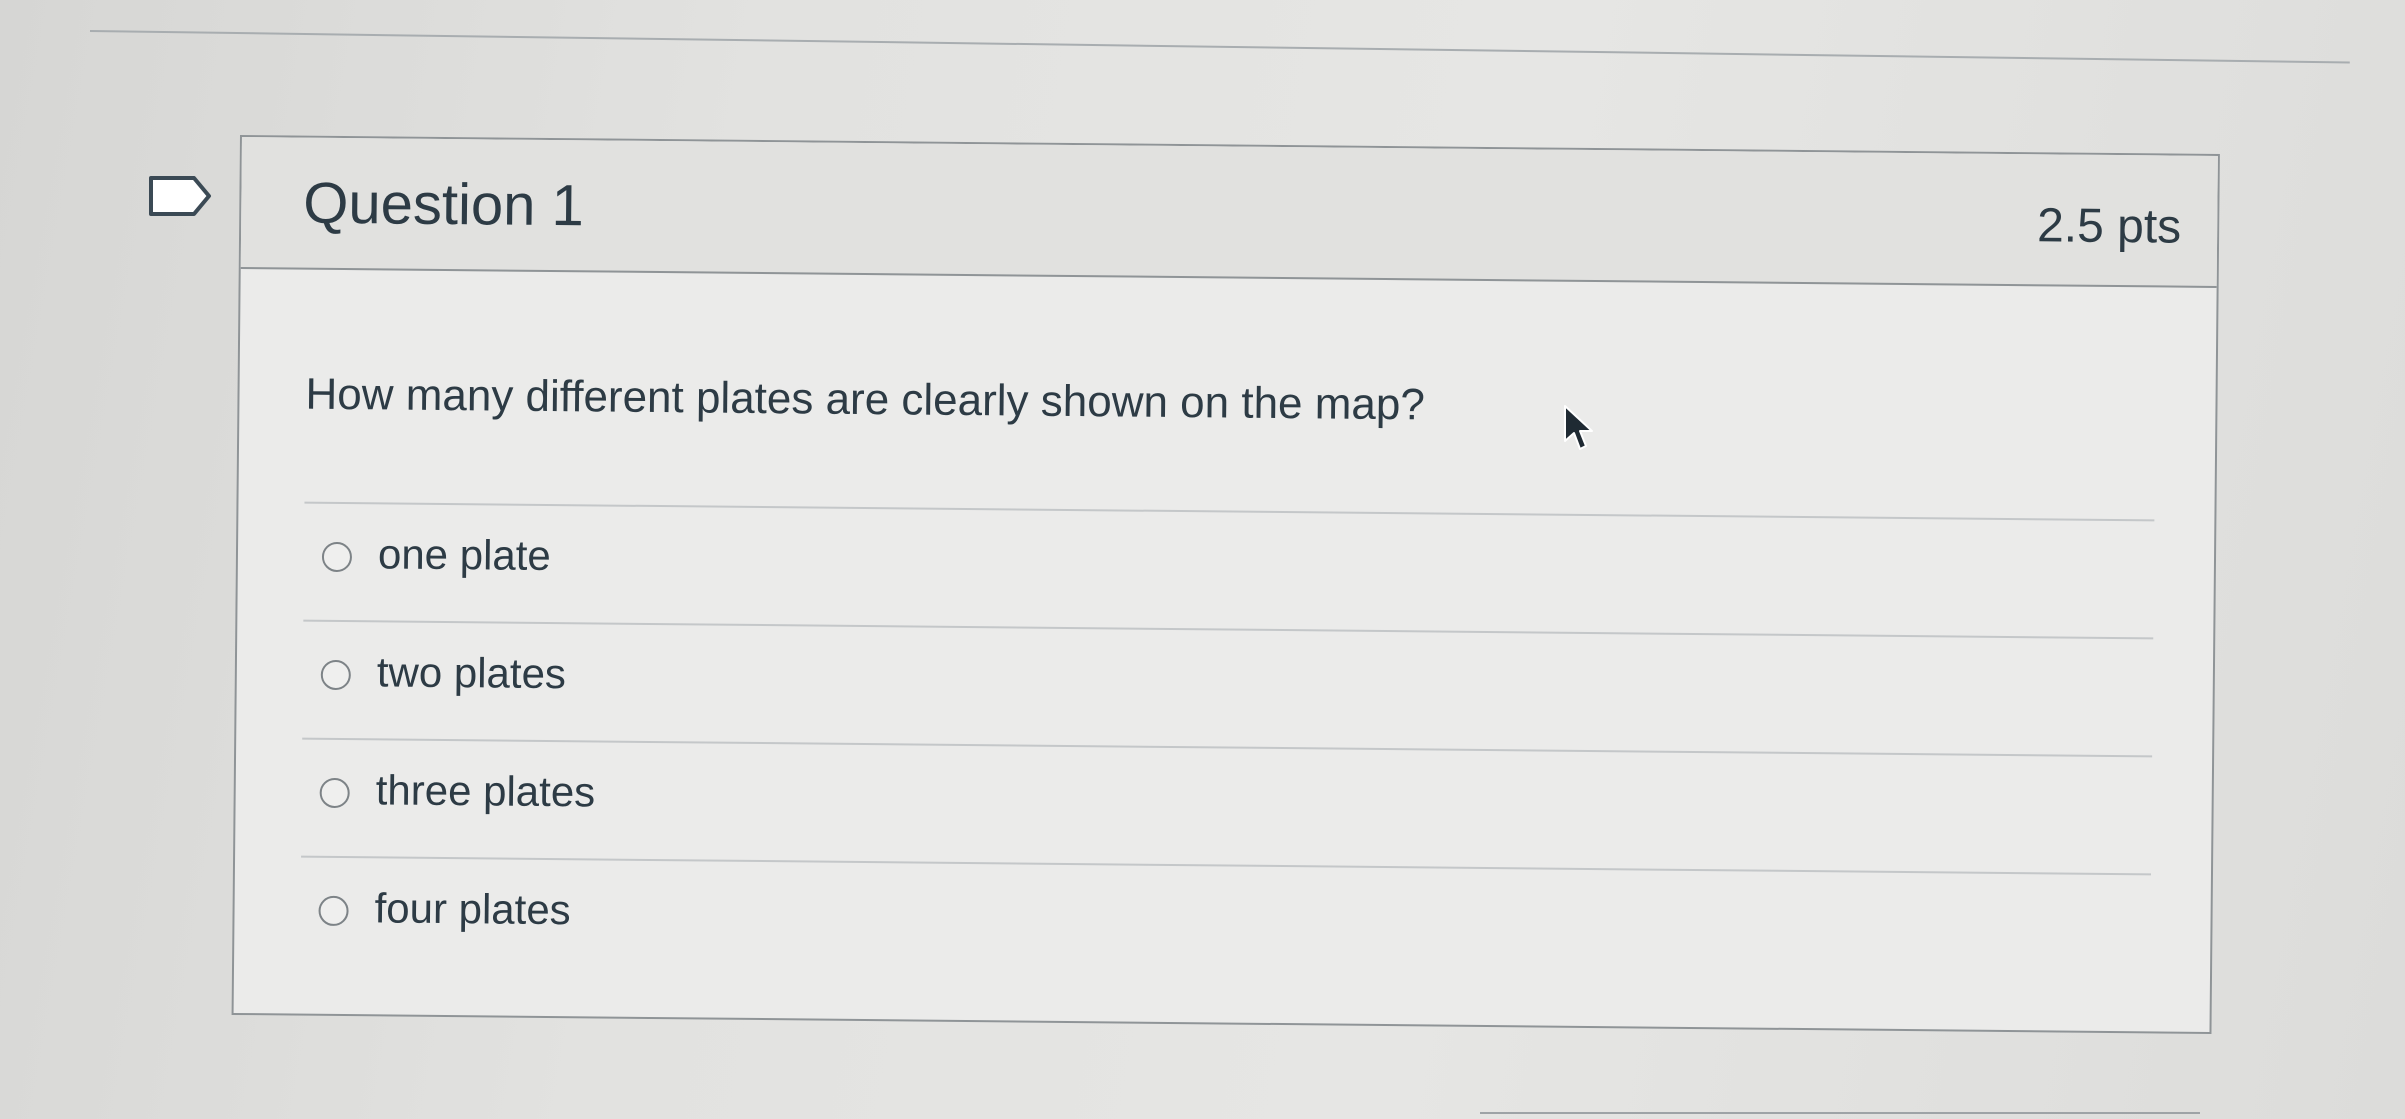  What do you see at coordinates (1229, 212) in the screenshot?
I see `question-header: Question 1 2.5 pts` at bounding box center [1229, 212].